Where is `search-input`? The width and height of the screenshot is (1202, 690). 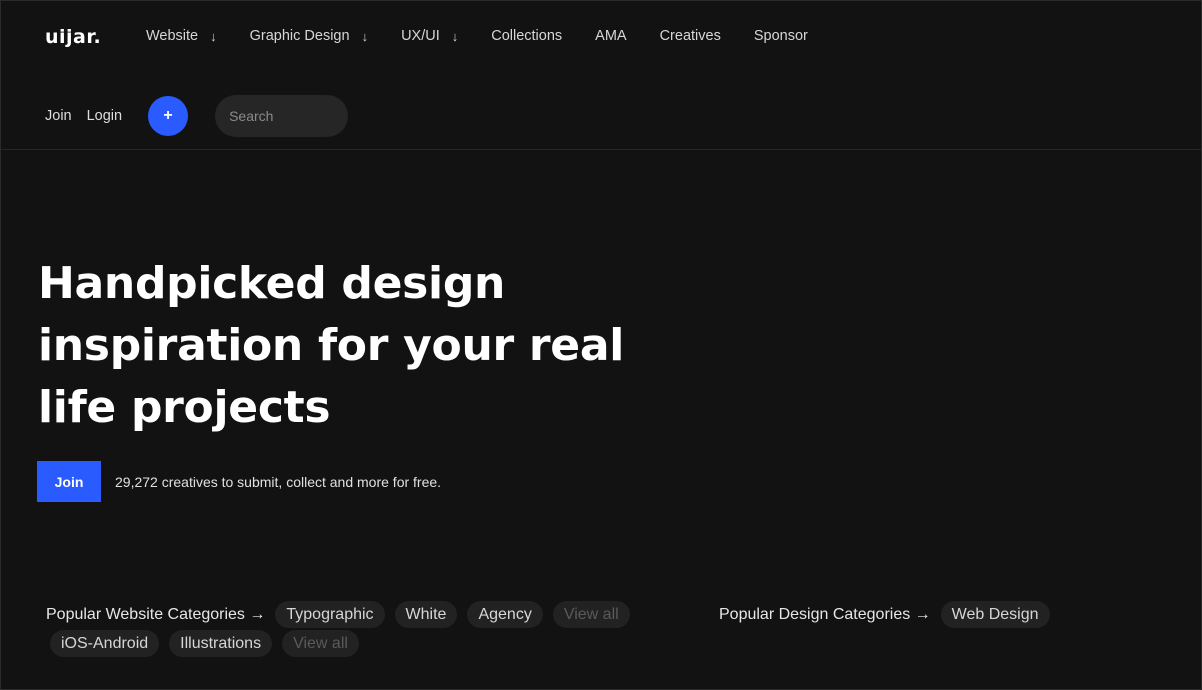 search-input is located at coordinates (282, 116).